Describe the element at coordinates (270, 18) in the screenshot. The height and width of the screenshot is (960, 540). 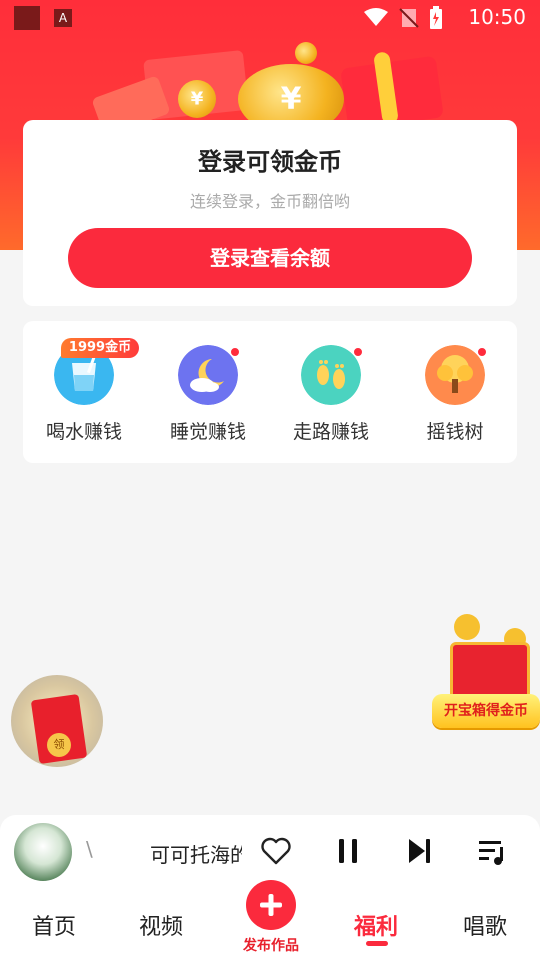
I see `status-bar: A 10:50` at that location.